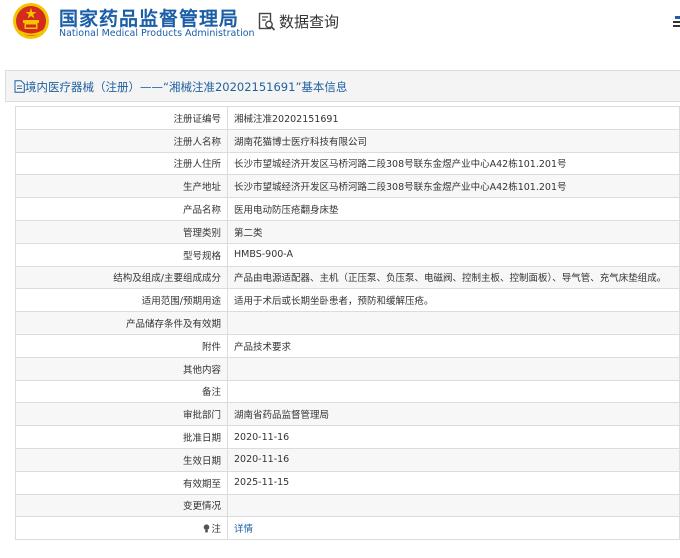  Describe the element at coordinates (309, 21) in the screenshot. I see `data-query-link: 数据查询` at that location.